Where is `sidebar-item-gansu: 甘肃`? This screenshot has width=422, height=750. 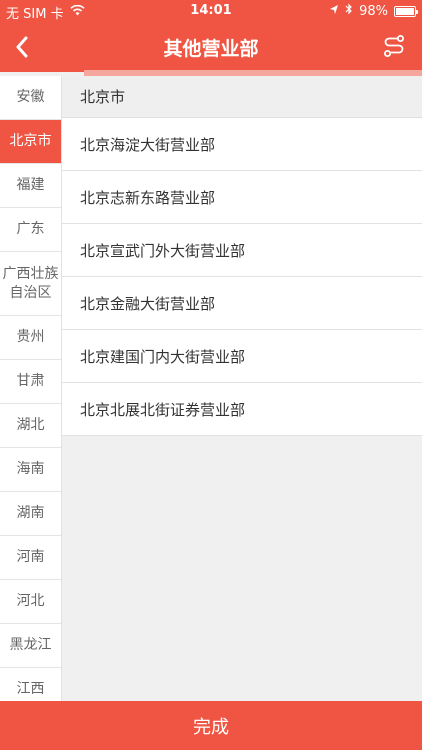 sidebar-item-gansu: 甘肃 is located at coordinates (30, 382).